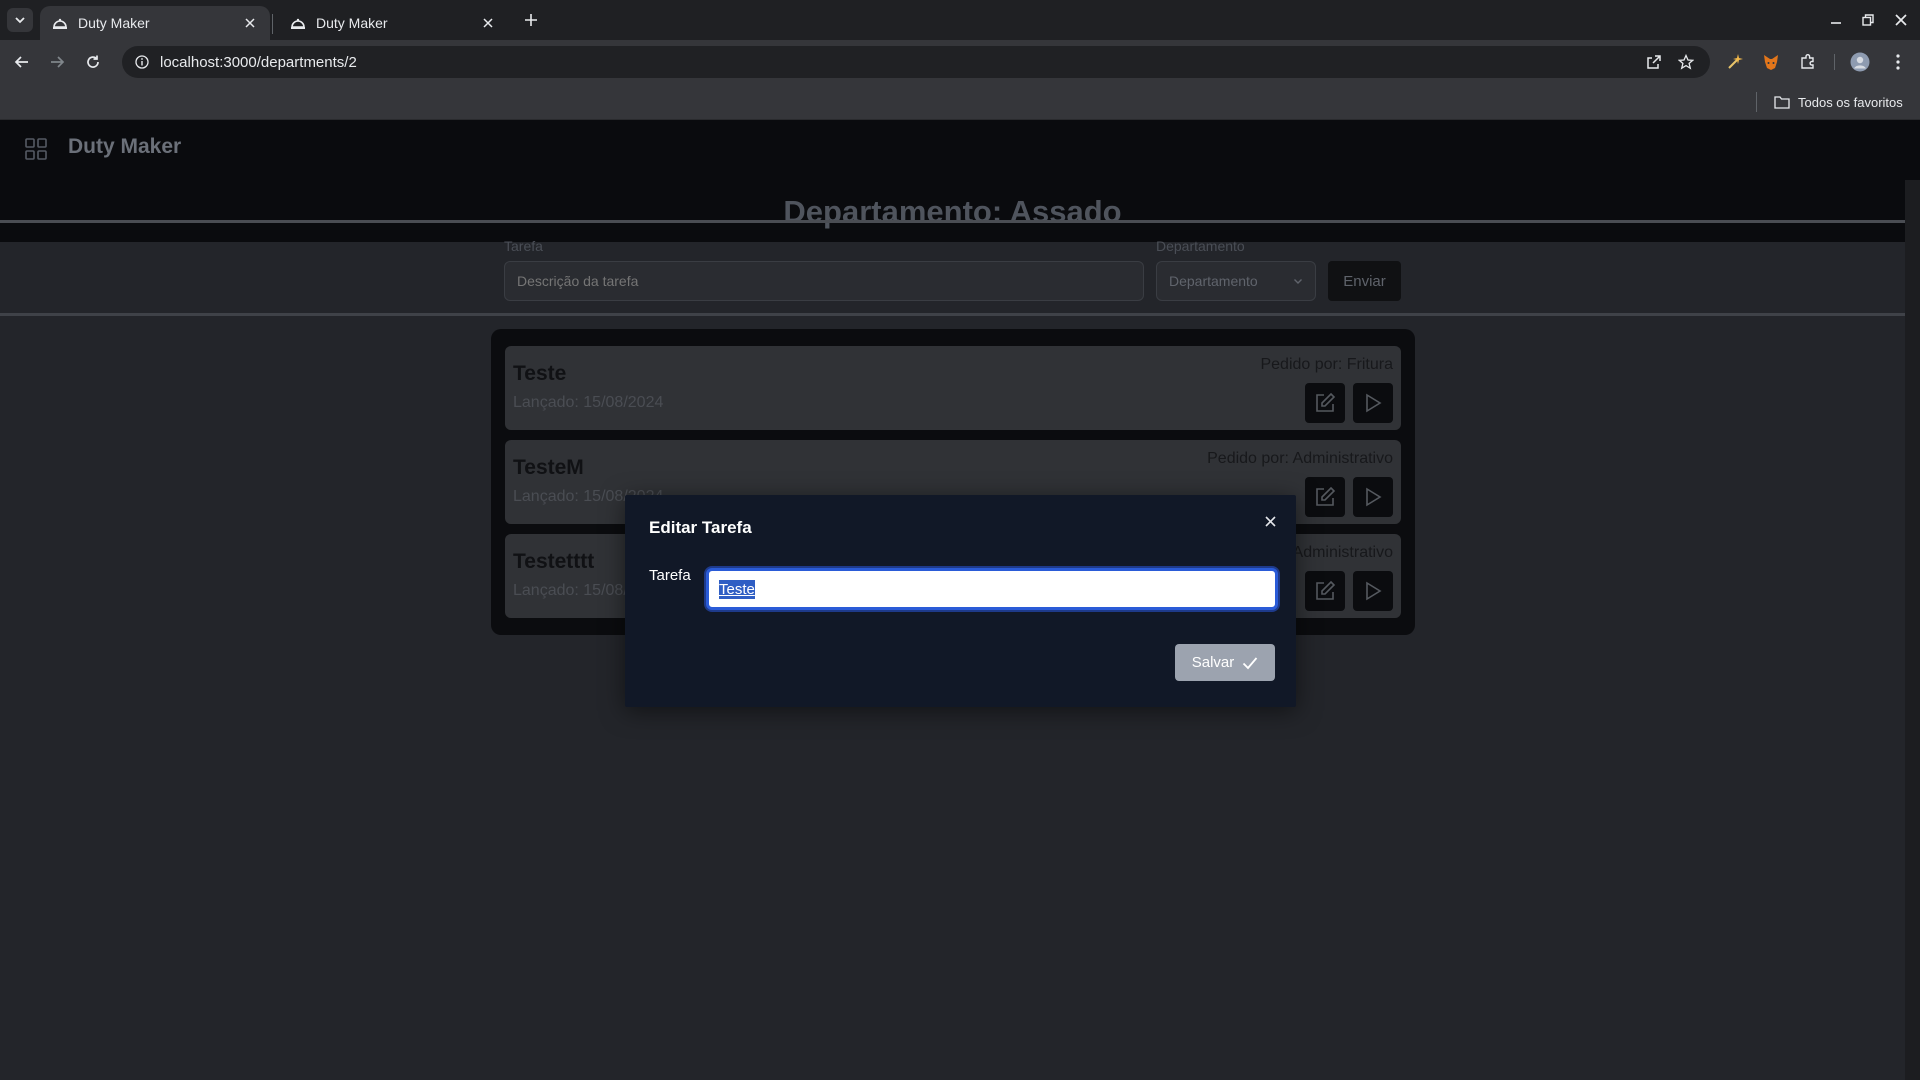  What do you see at coordinates (992, 589) in the screenshot?
I see `task-edit-input: Teste` at bounding box center [992, 589].